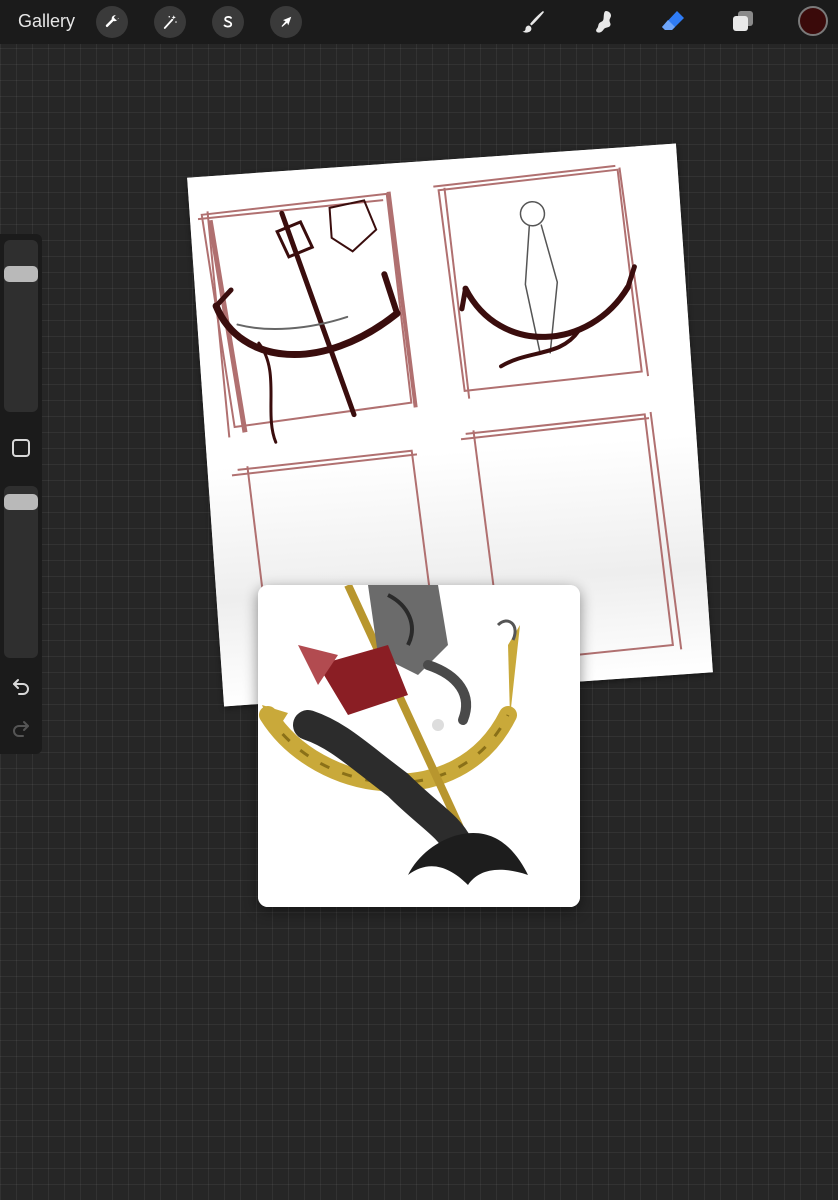 The width and height of the screenshot is (838, 1200). I want to click on eraser-tool, so click(673, 22).